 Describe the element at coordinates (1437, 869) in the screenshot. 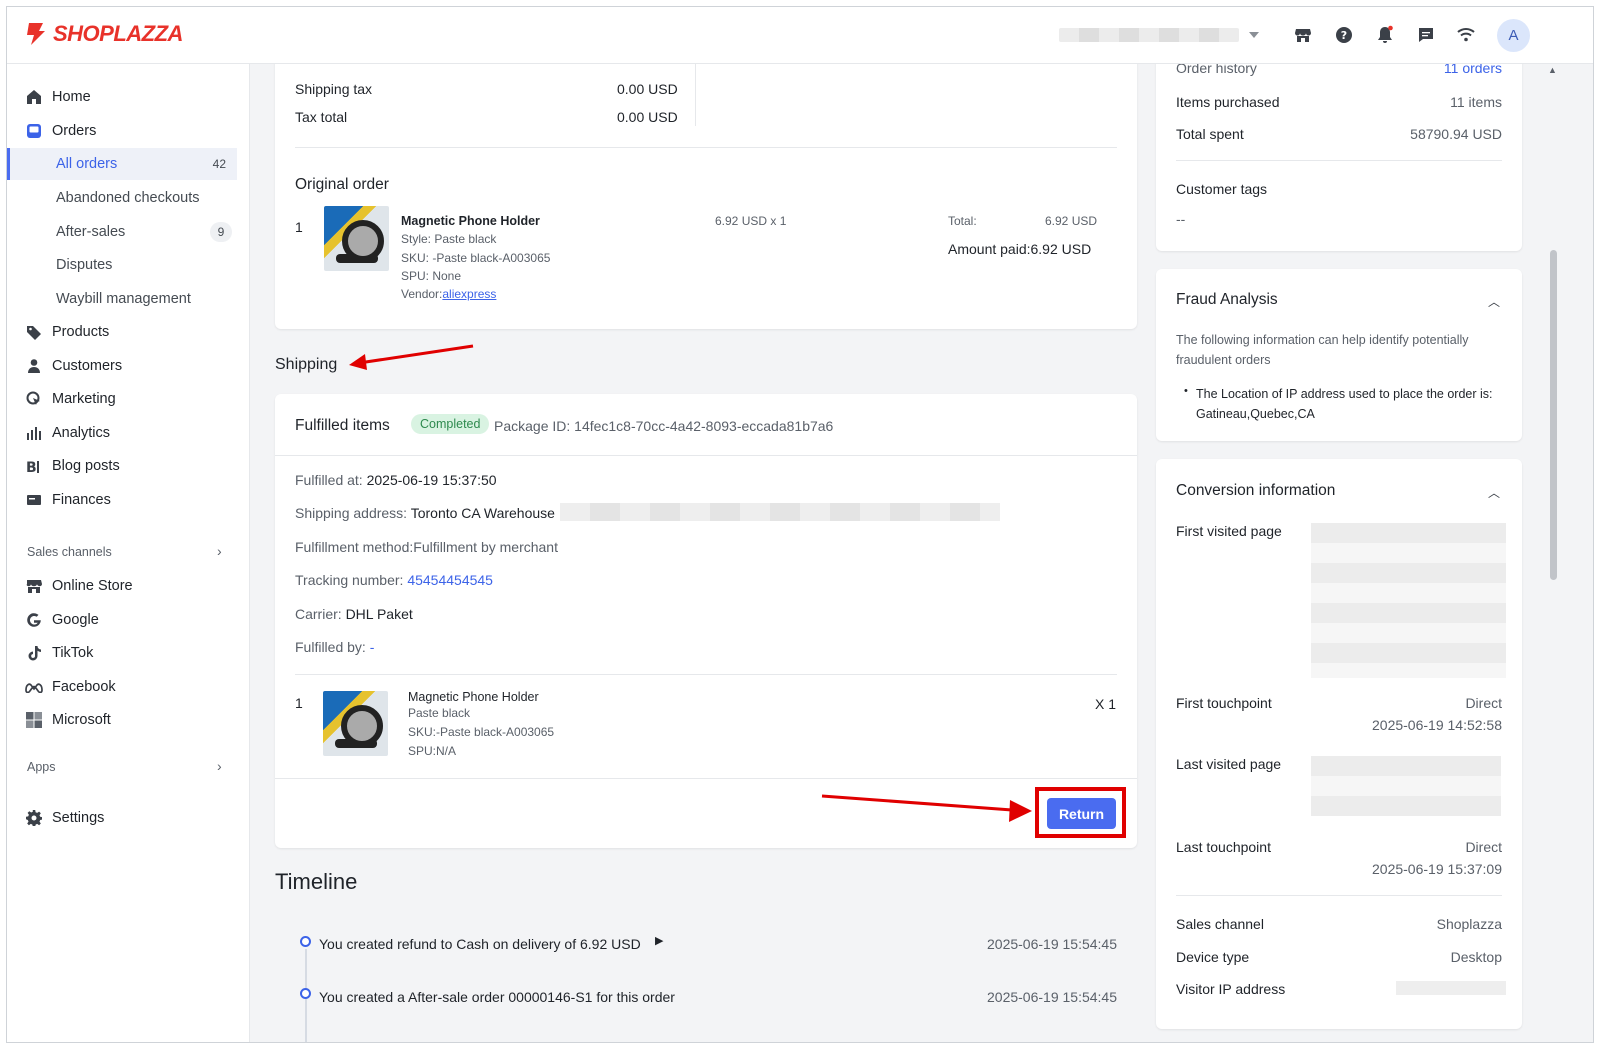

I see `last-touchpoint-time: 2025-06-19 15:37:09` at that location.